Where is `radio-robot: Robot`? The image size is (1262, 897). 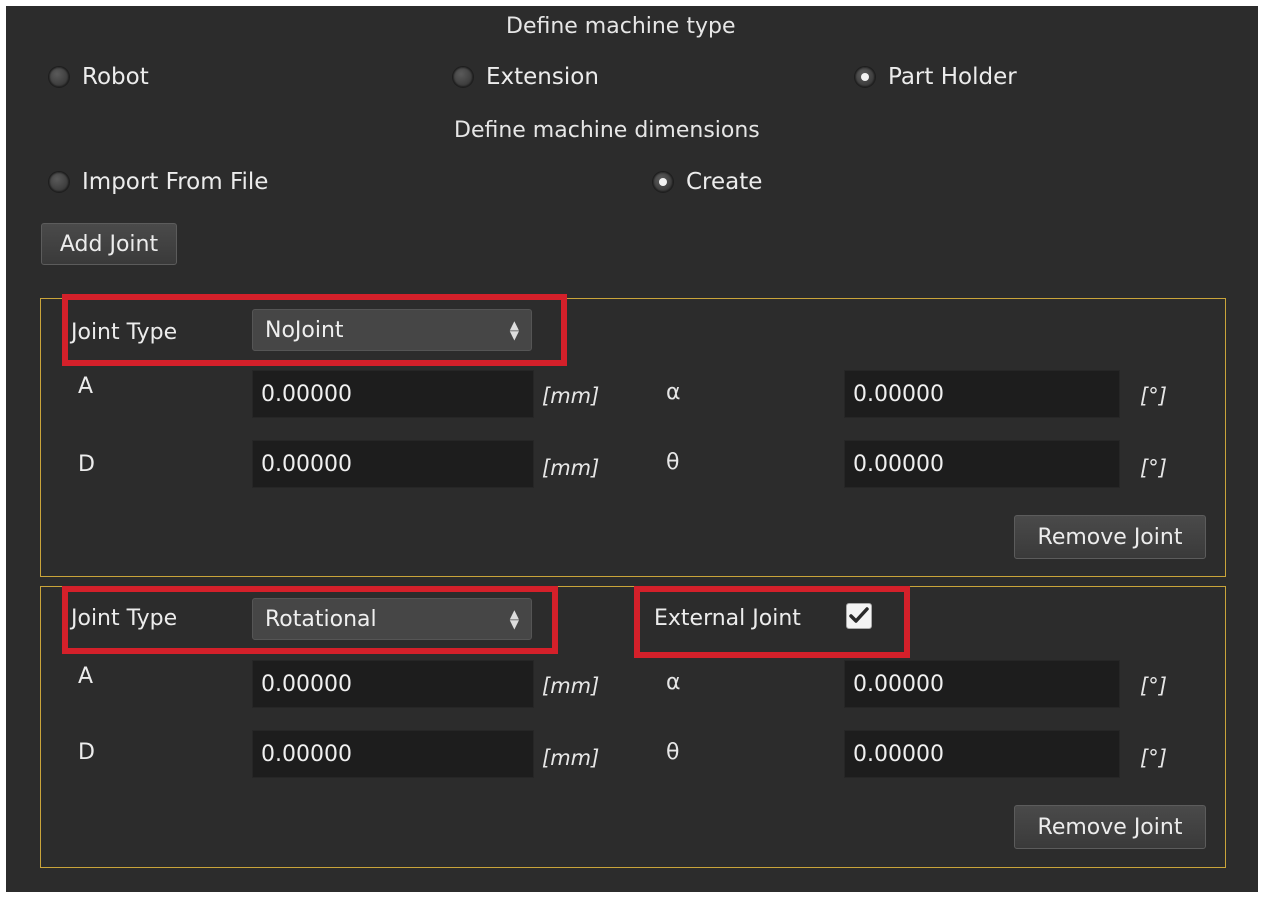 radio-robot: Robot is located at coordinates (98, 77).